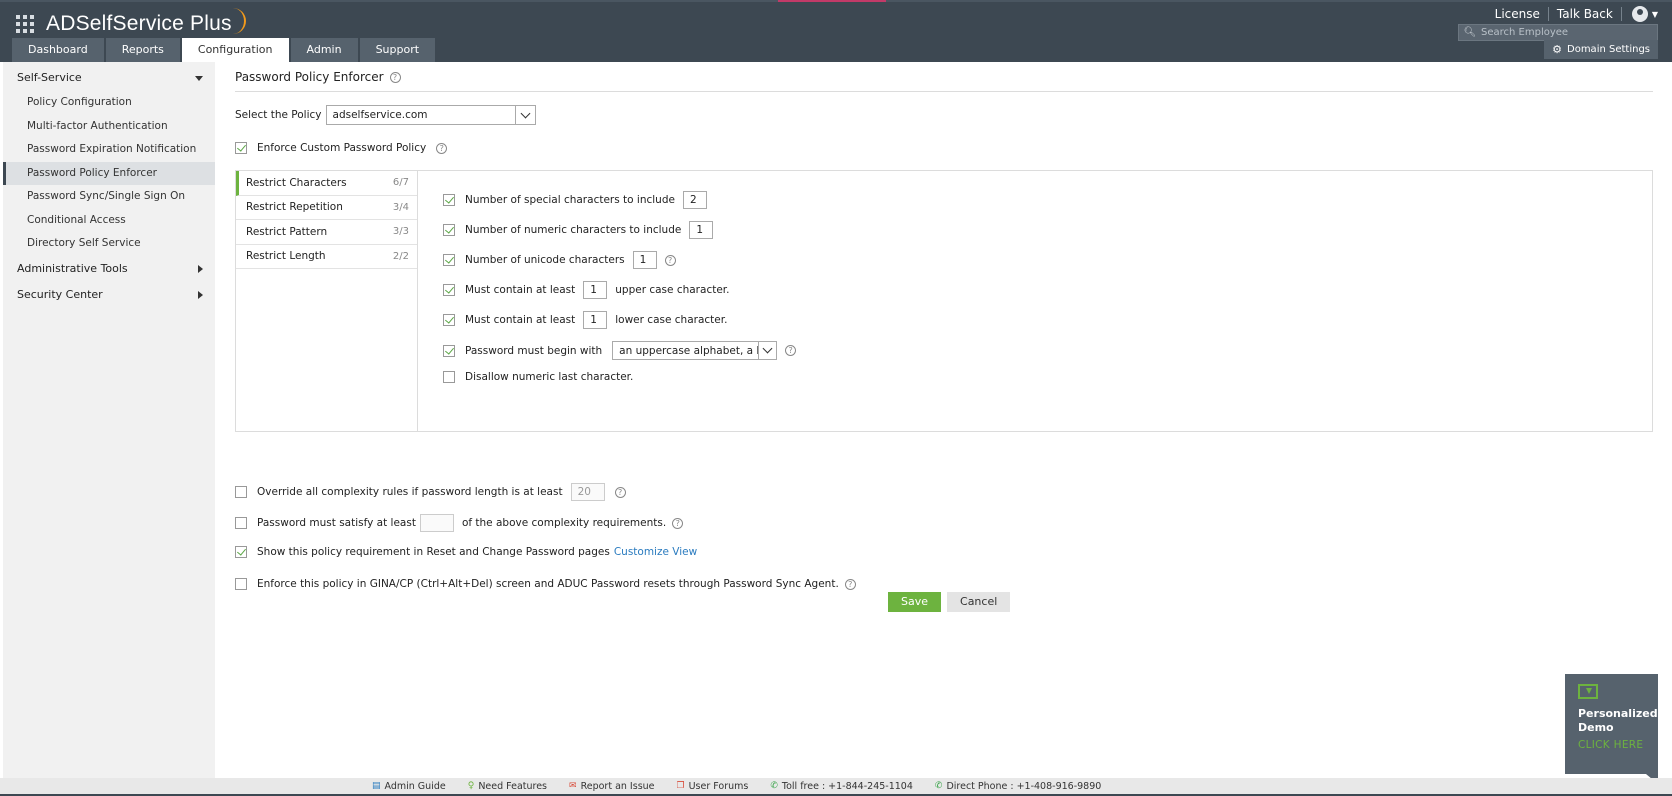 Image resolution: width=1672 pixels, height=796 pixels. What do you see at coordinates (915, 602) in the screenshot?
I see `save-button: Save` at bounding box center [915, 602].